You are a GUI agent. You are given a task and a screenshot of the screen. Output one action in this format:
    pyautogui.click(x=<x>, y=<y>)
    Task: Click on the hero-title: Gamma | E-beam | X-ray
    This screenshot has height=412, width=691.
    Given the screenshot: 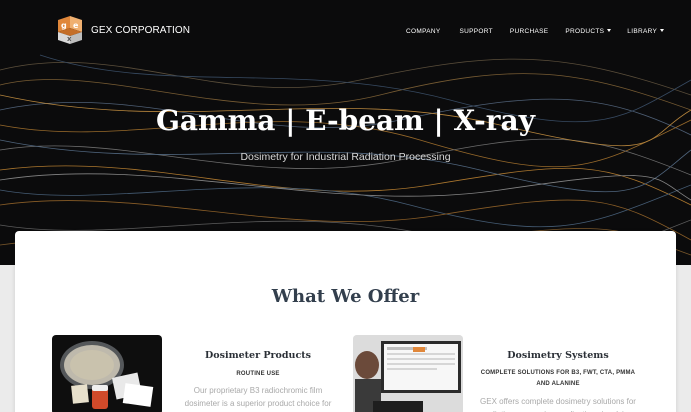 What is the action you would take?
    pyautogui.click(x=345, y=120)
    